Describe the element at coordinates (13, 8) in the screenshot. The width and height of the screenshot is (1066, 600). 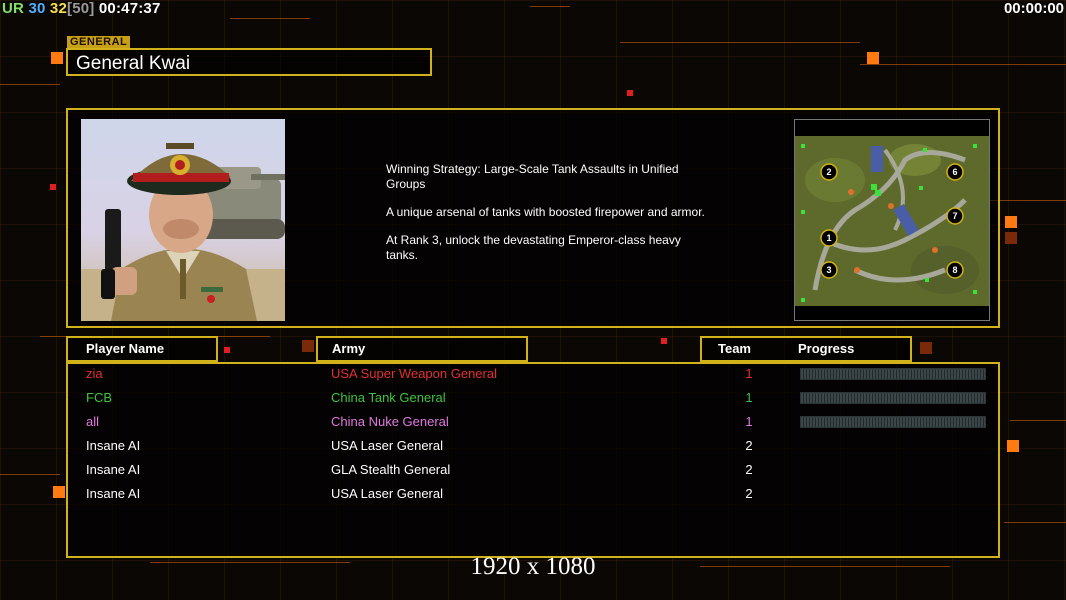
I see `ur-label: UR` at that location.